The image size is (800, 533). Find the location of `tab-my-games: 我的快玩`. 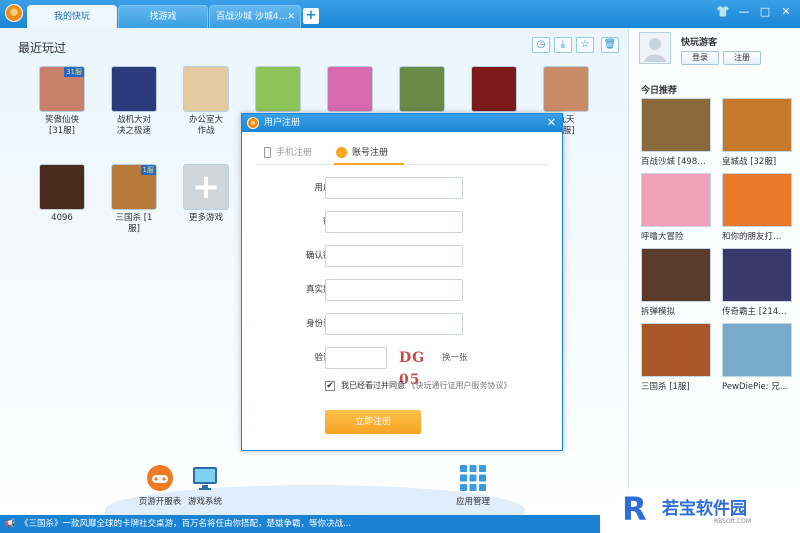

tab-my-games: 我的快玩 is located at coordinates (72, 16).